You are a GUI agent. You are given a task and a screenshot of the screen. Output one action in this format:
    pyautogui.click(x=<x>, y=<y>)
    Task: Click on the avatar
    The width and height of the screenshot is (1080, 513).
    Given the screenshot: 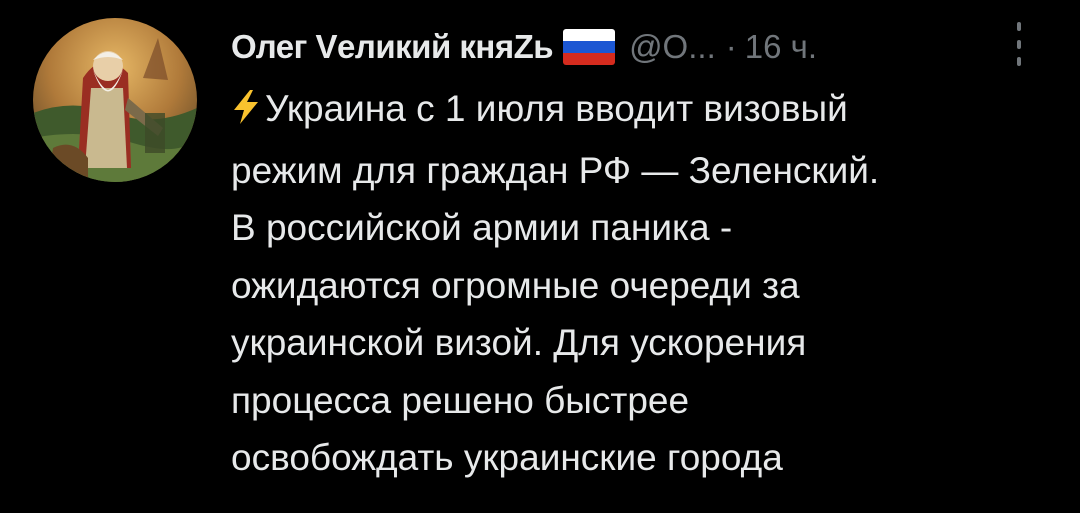 What is the action you would take?
    pyautogui.click(x=115, y=100)
    